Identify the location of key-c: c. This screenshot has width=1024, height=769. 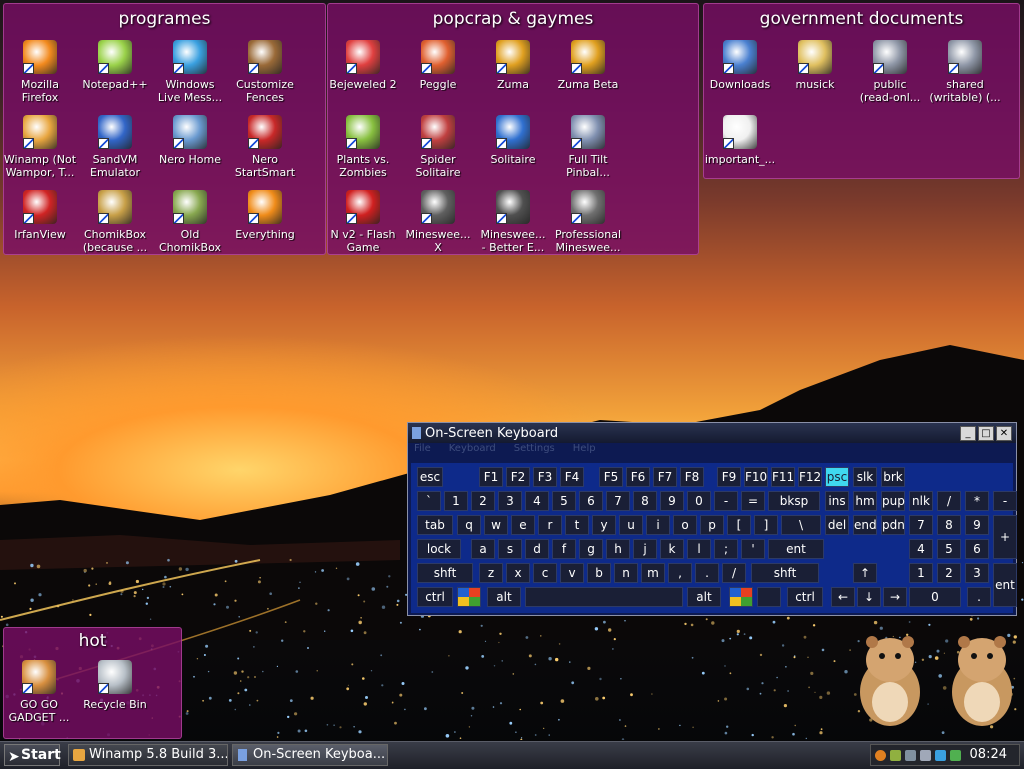
(545, 573).